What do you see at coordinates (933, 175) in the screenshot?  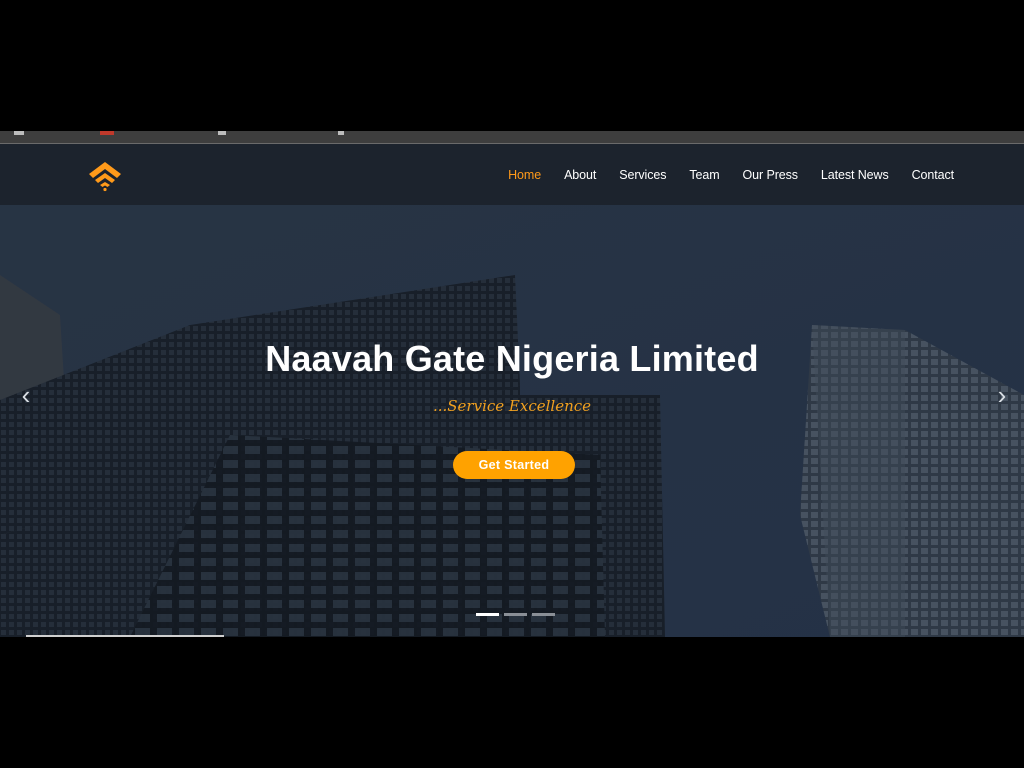 I see `nav-contact: Contact` at bounding box center [933, 175].